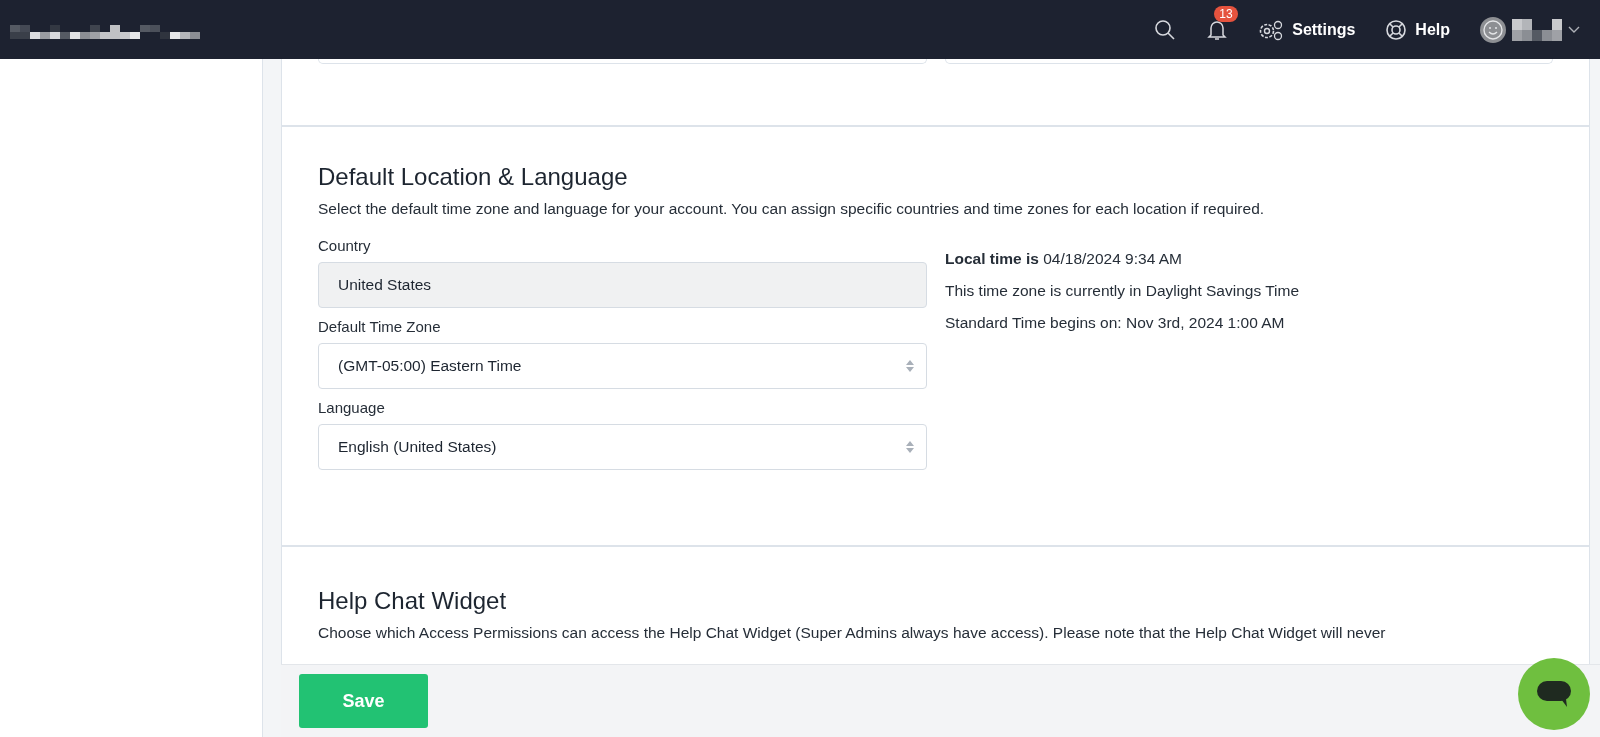 Image resolution: width=1600 pixels, height=737 pixels. I want to click on select-field: English (United States), so click(622, 447).